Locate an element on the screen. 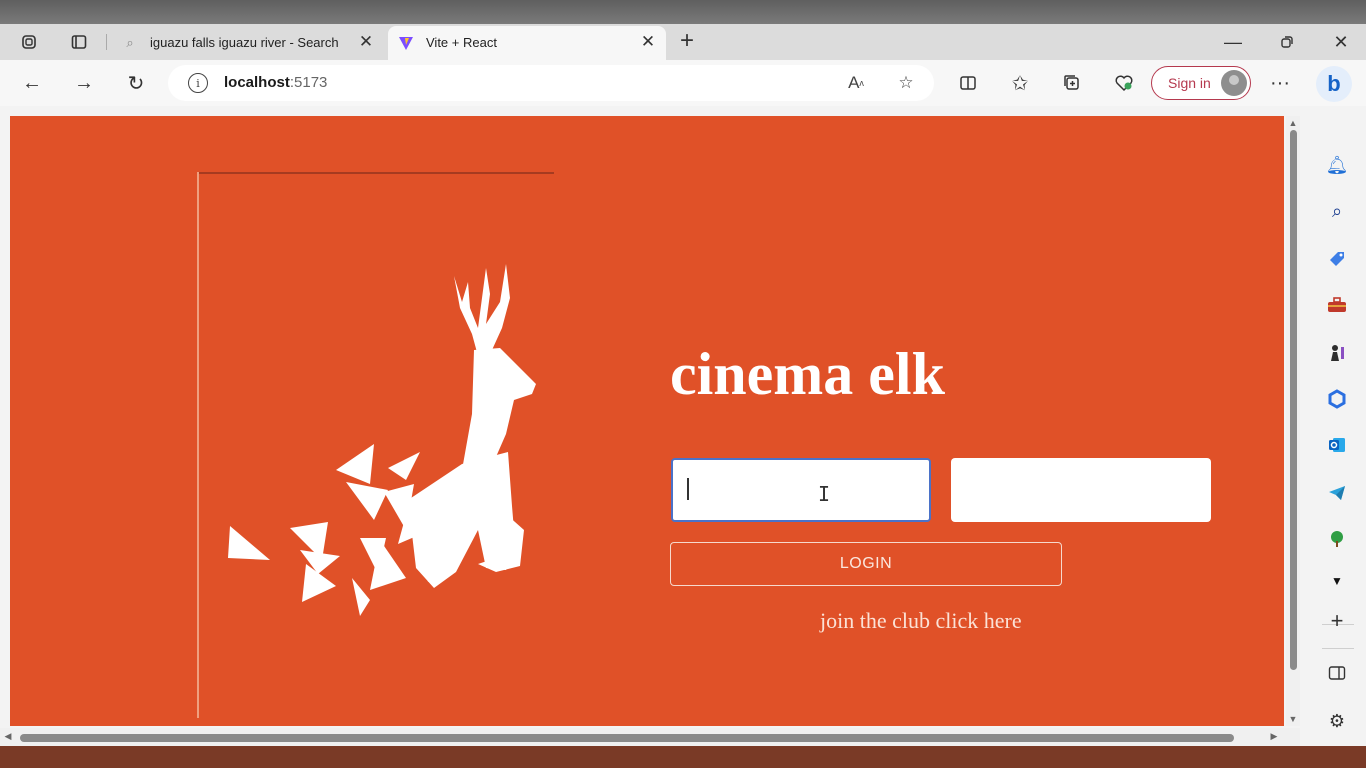  vertical-scroll-thumb is located at coordinates (1293, 400).